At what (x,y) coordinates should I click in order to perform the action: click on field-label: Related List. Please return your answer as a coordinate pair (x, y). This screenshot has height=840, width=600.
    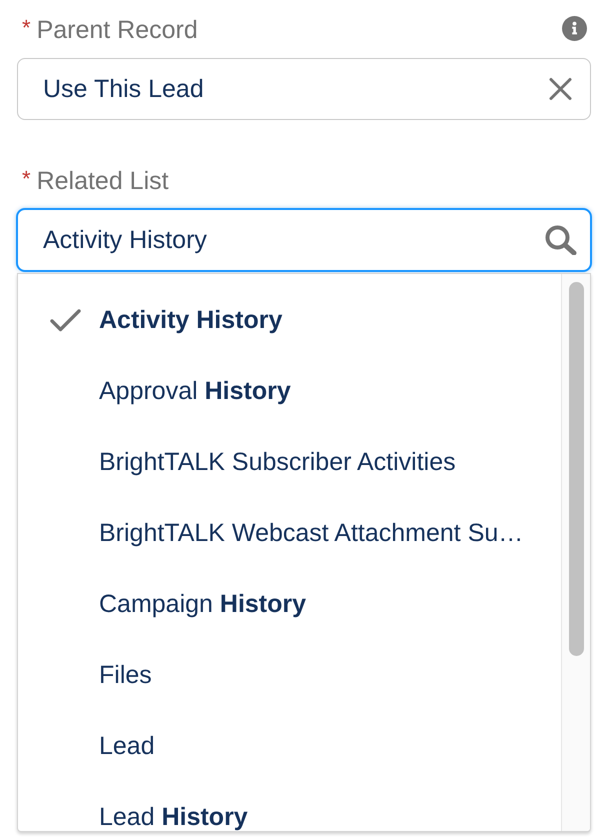
    Looking at the image, I should click on (102, 181).